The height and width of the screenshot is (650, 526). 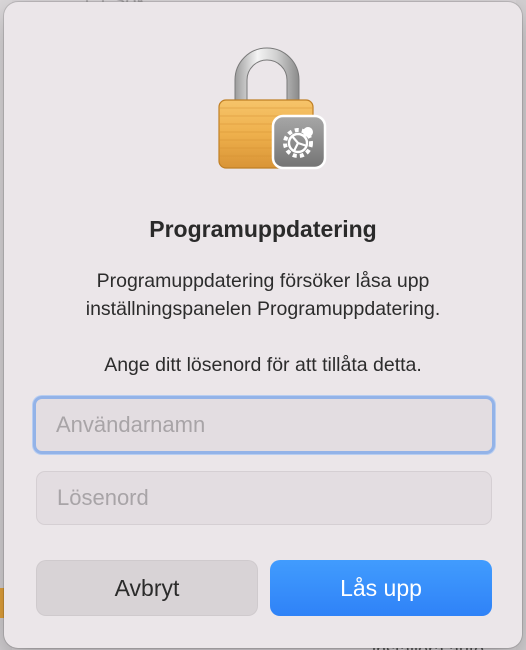 I want to click on unlock-button: Lås upp, so click(x=381, y=588).